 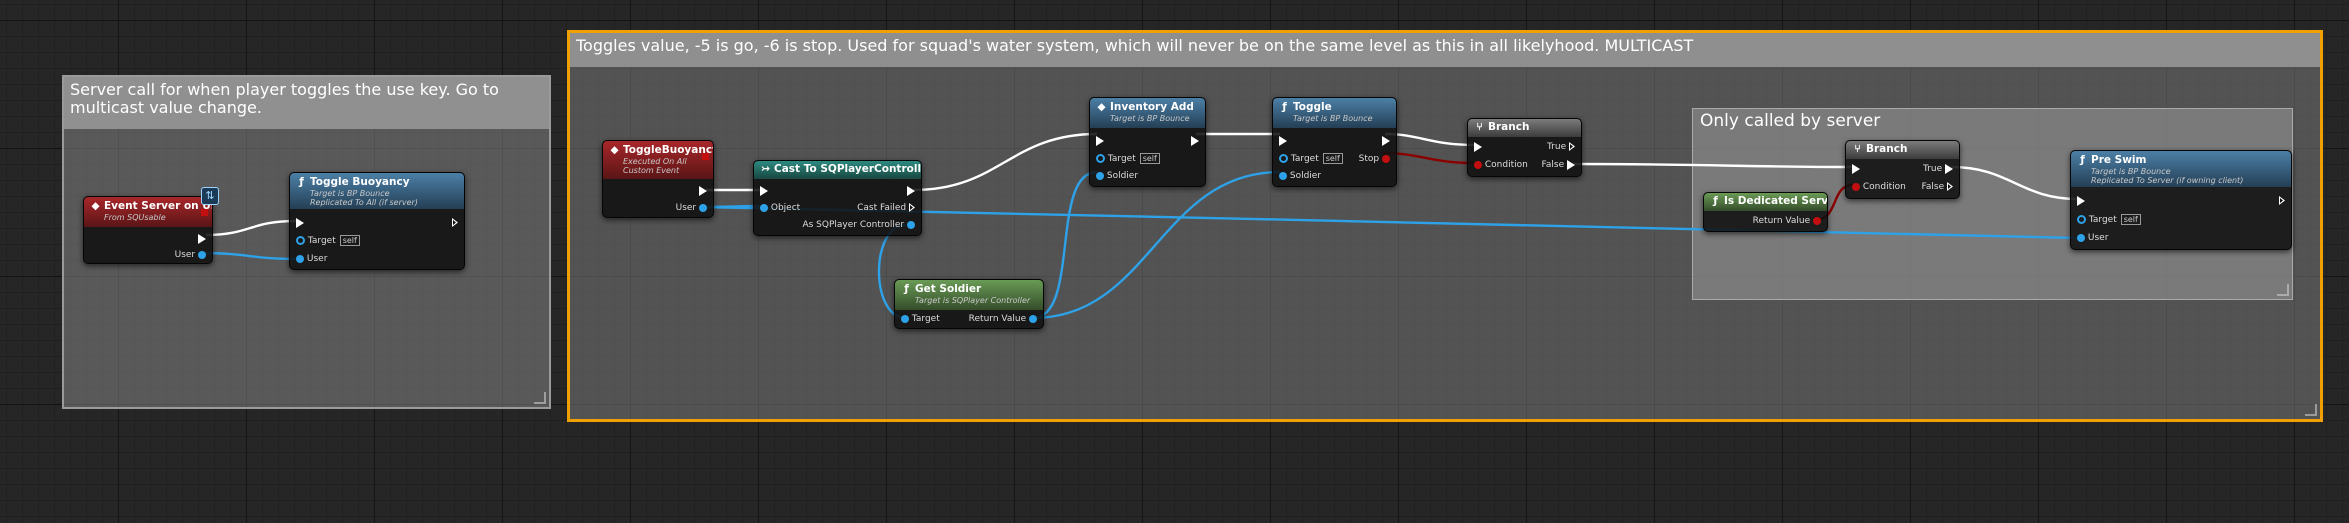 I want to click on node-title: Inventory Add, so click(x=1152, y=107).